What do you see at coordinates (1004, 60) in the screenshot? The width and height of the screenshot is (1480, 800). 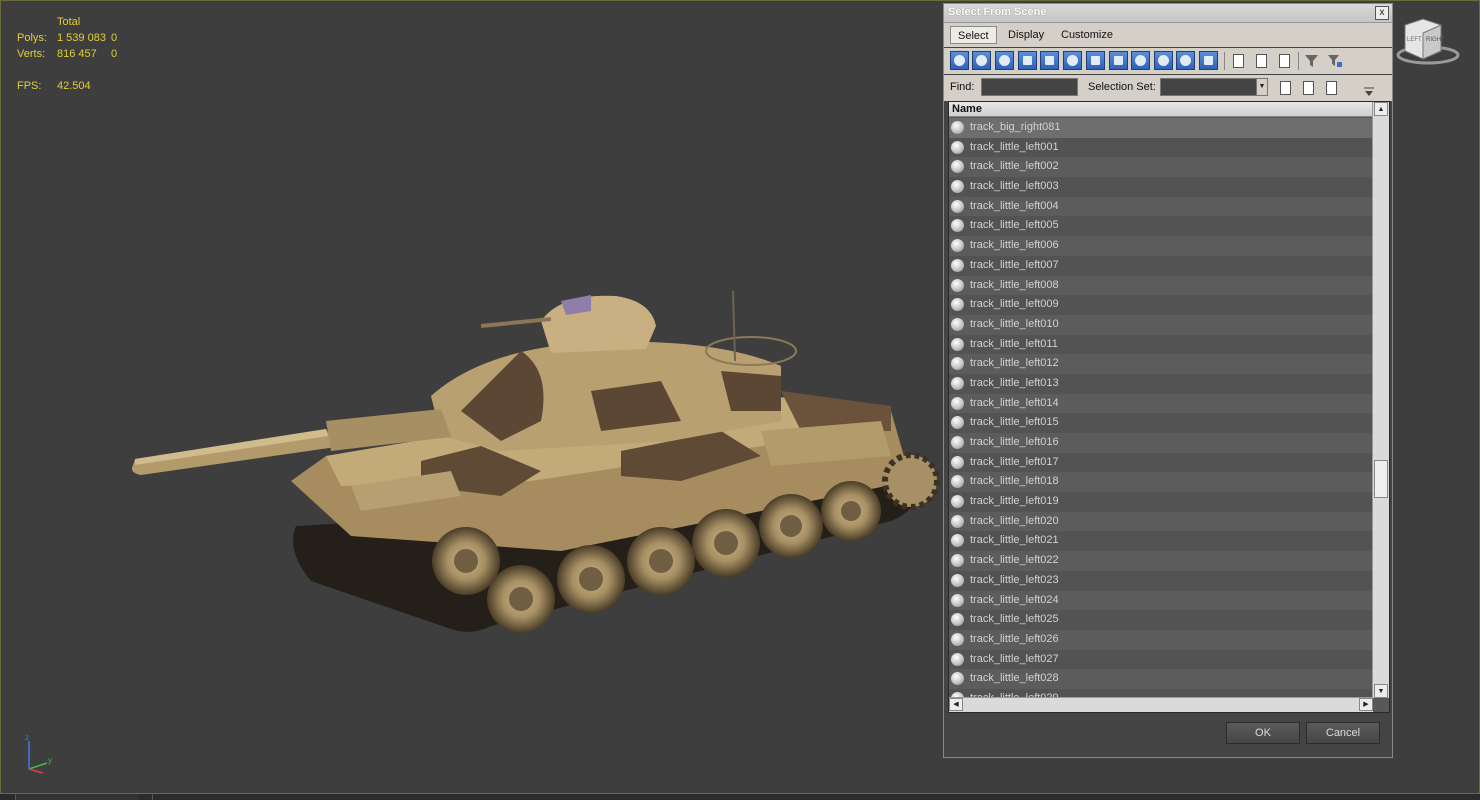 I see `display-lights-icon` at bounding box center [1004, 60].